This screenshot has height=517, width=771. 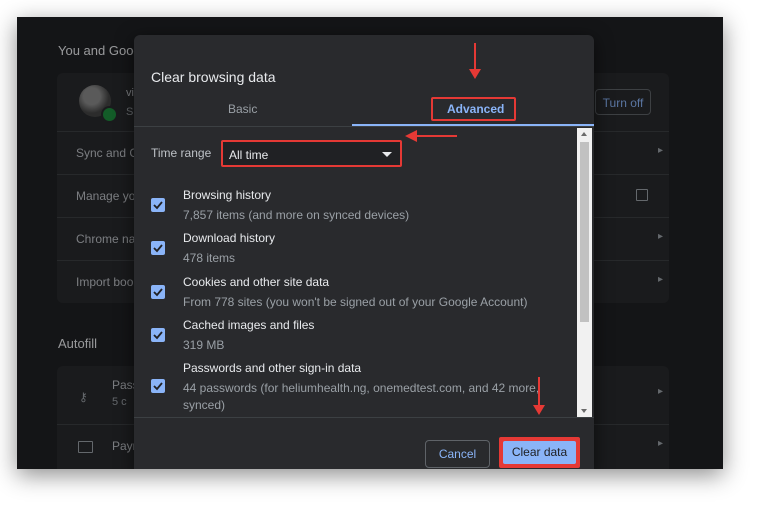 What do you see at coordinates (475, 229) in the screenshot?
I see `annotation-arrows` at bounding box center [475, 229].